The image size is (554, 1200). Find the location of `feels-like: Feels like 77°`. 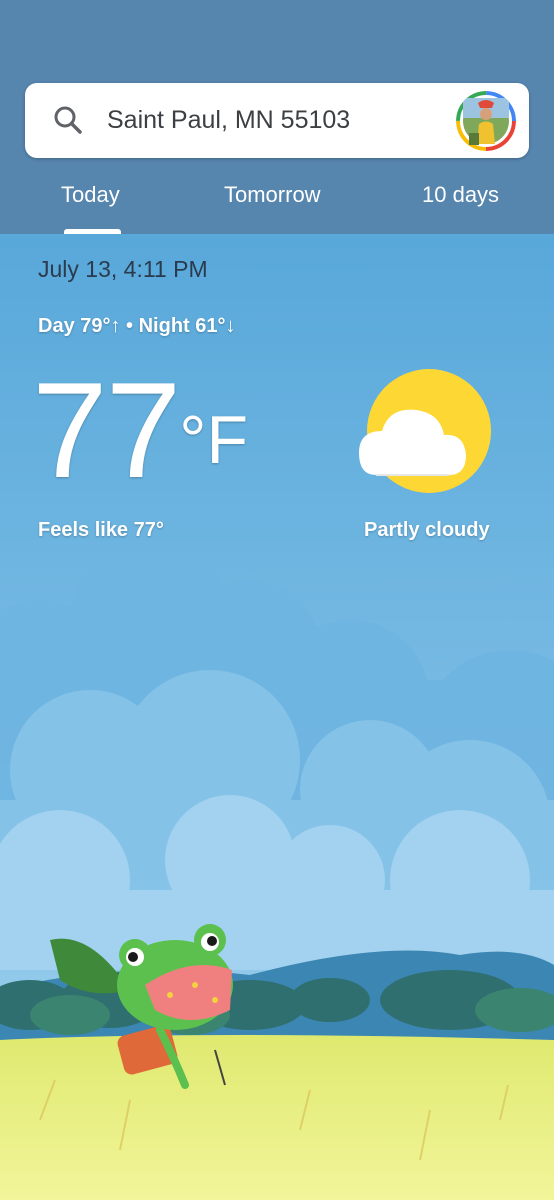

feels-like: Feels like 77° is located at coordinates (101, 530).